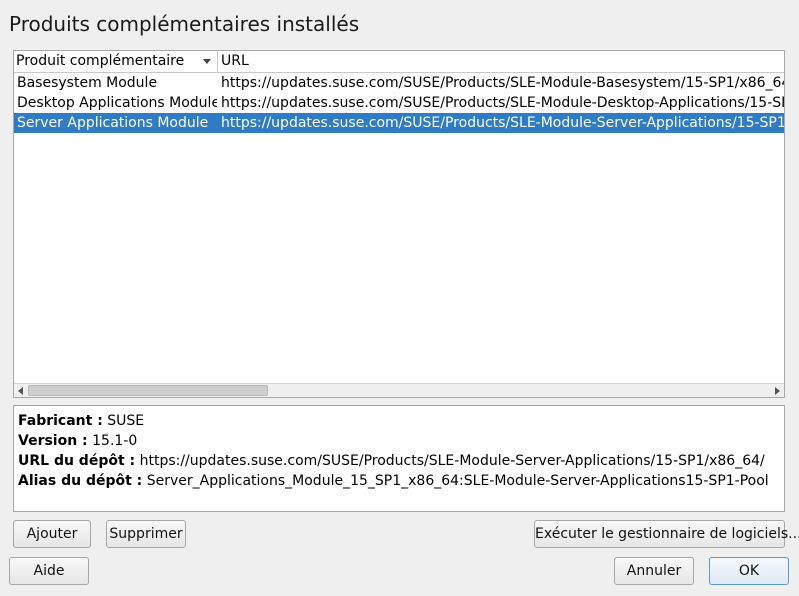 Image resolution: width=799 pixels, height=596 pixels. Describe the element at coordinates (115, 441) in the screenshot. I see `detail-version-value: 15.1-0` at that location.